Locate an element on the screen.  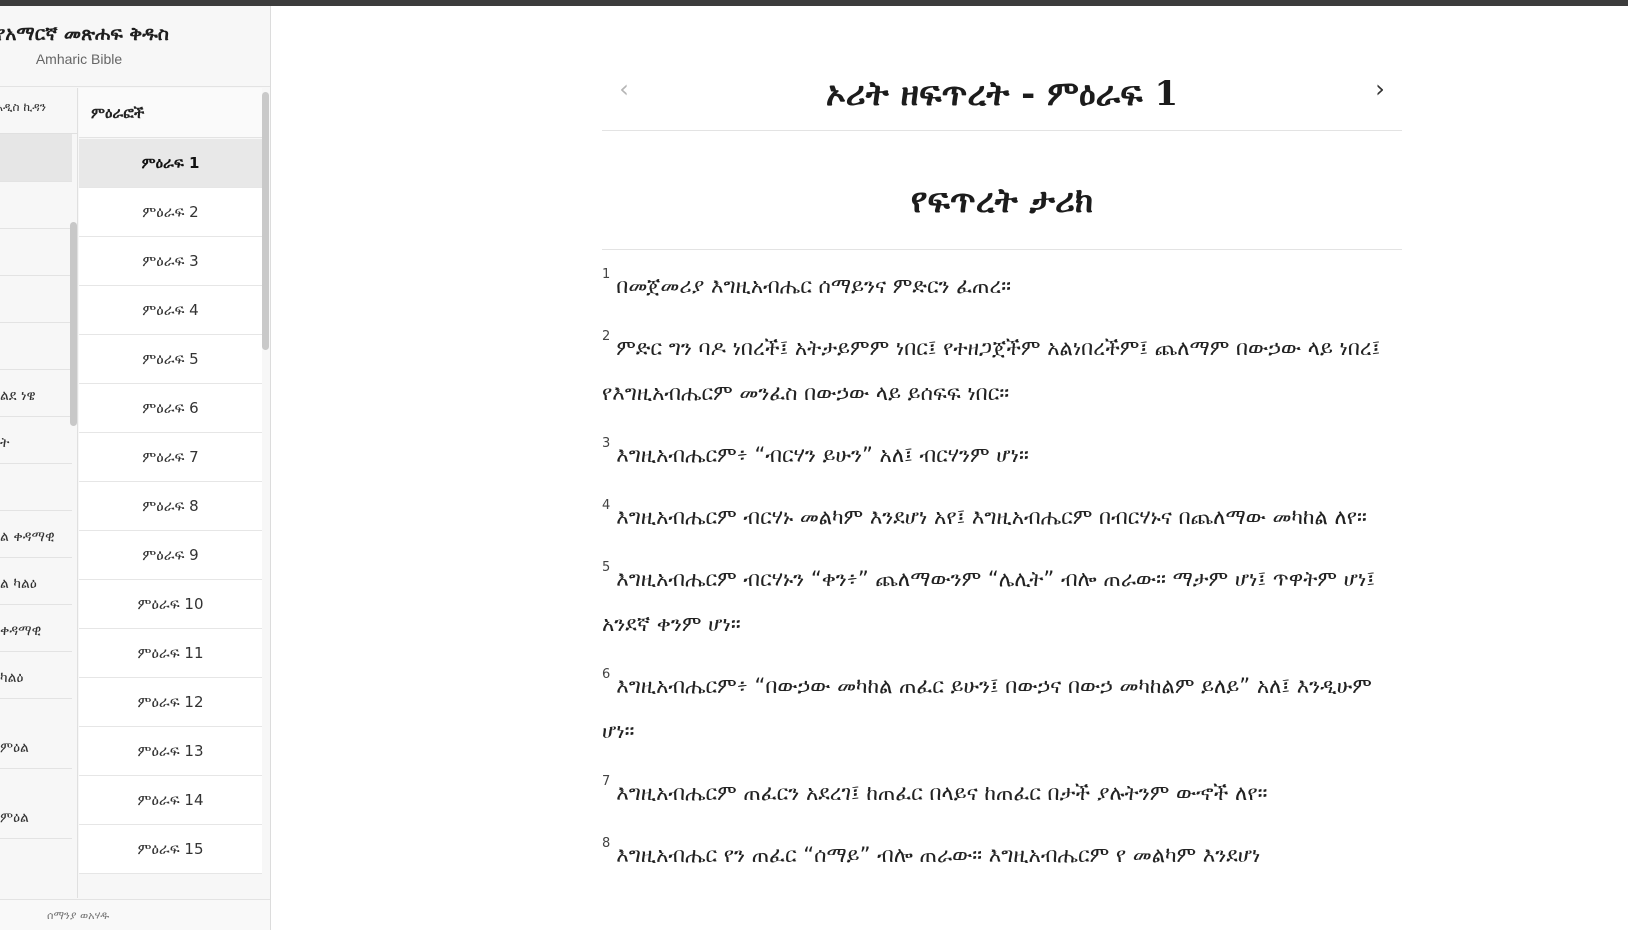
chapter-item-11: ምዕራፍ 11 is located at coordinates (170, 653).